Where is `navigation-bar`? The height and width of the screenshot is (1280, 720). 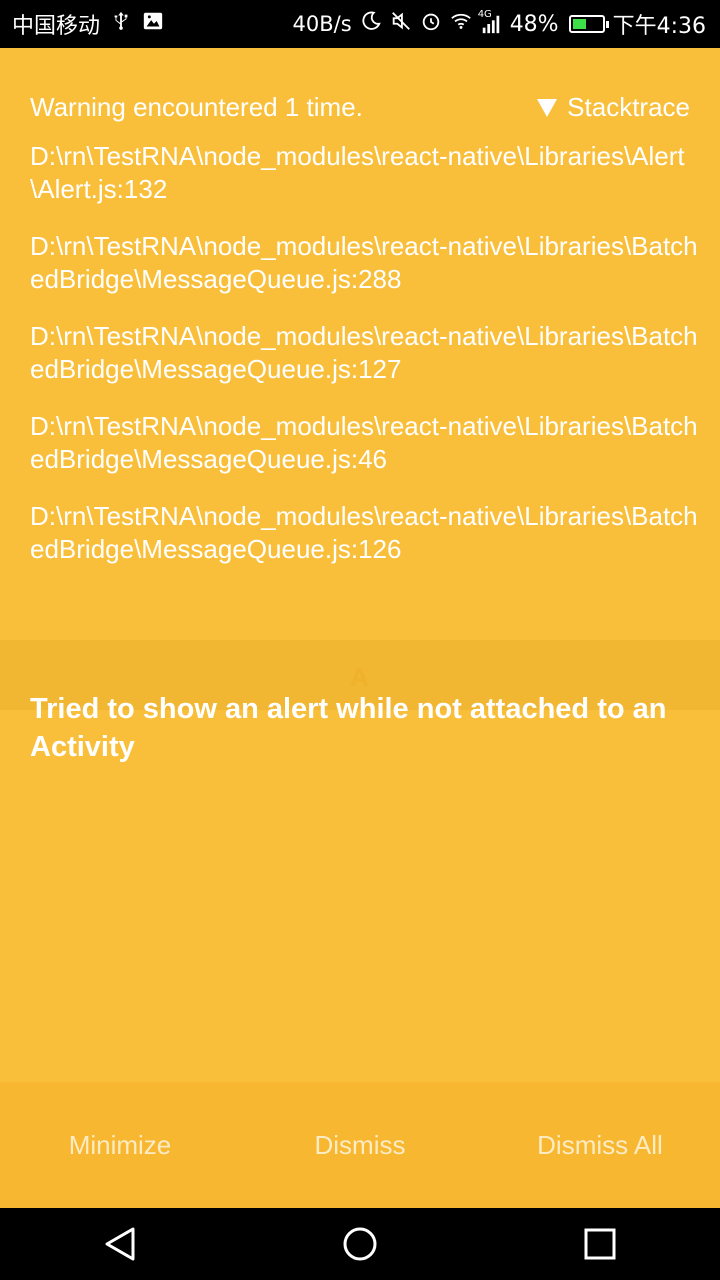 navigation-bar is located at coordinates (360, 1244).